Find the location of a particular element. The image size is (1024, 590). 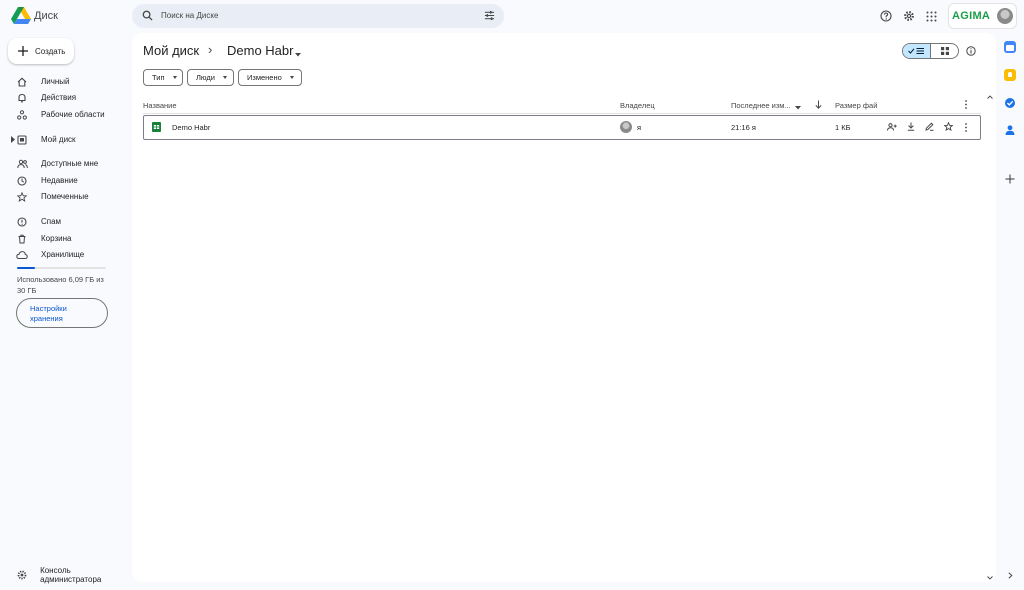

collapse-side-panel-icon is located at coordinates (1010, 576).